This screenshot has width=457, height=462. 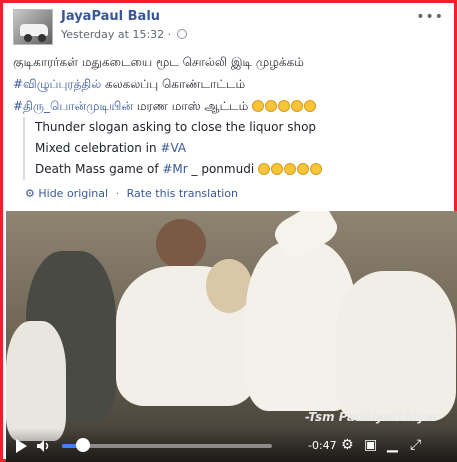 What do you see at coordinates (228, 27) in the screenshot?
I see `post-header: JayaPaul Balu Yesterday at 15:32 · •••` at bounding box center [228, 27].